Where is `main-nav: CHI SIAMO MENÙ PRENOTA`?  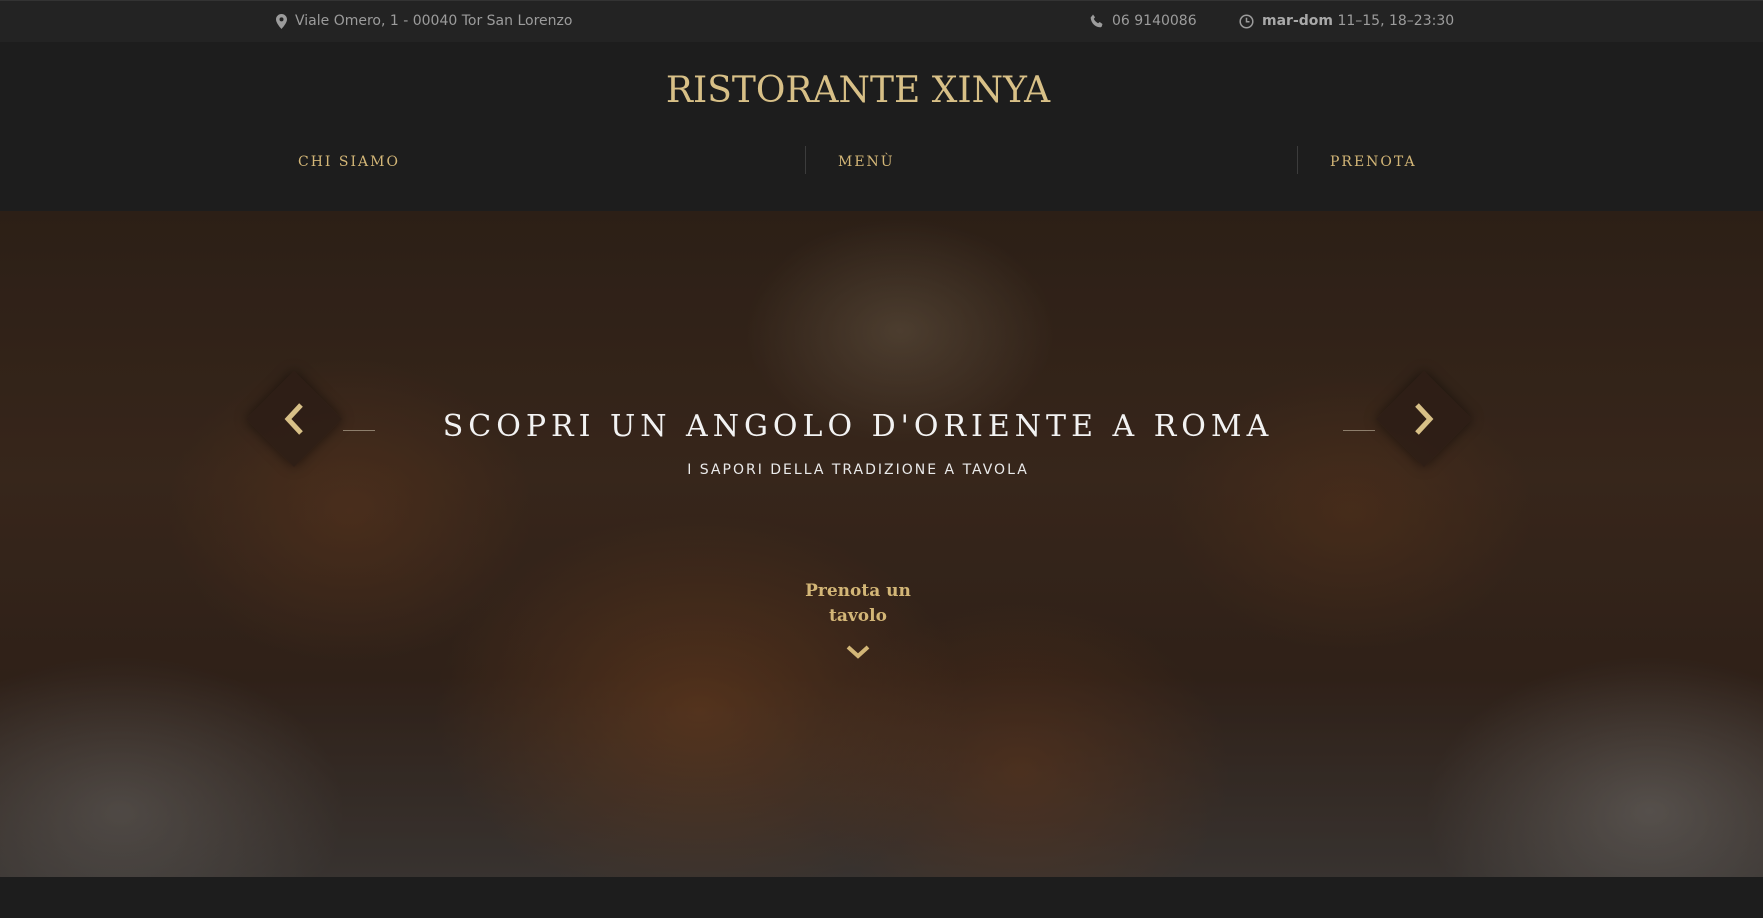
main-nav: CHI SIAMO MENÙ PRENOTA is located at coordinates (881, 164).